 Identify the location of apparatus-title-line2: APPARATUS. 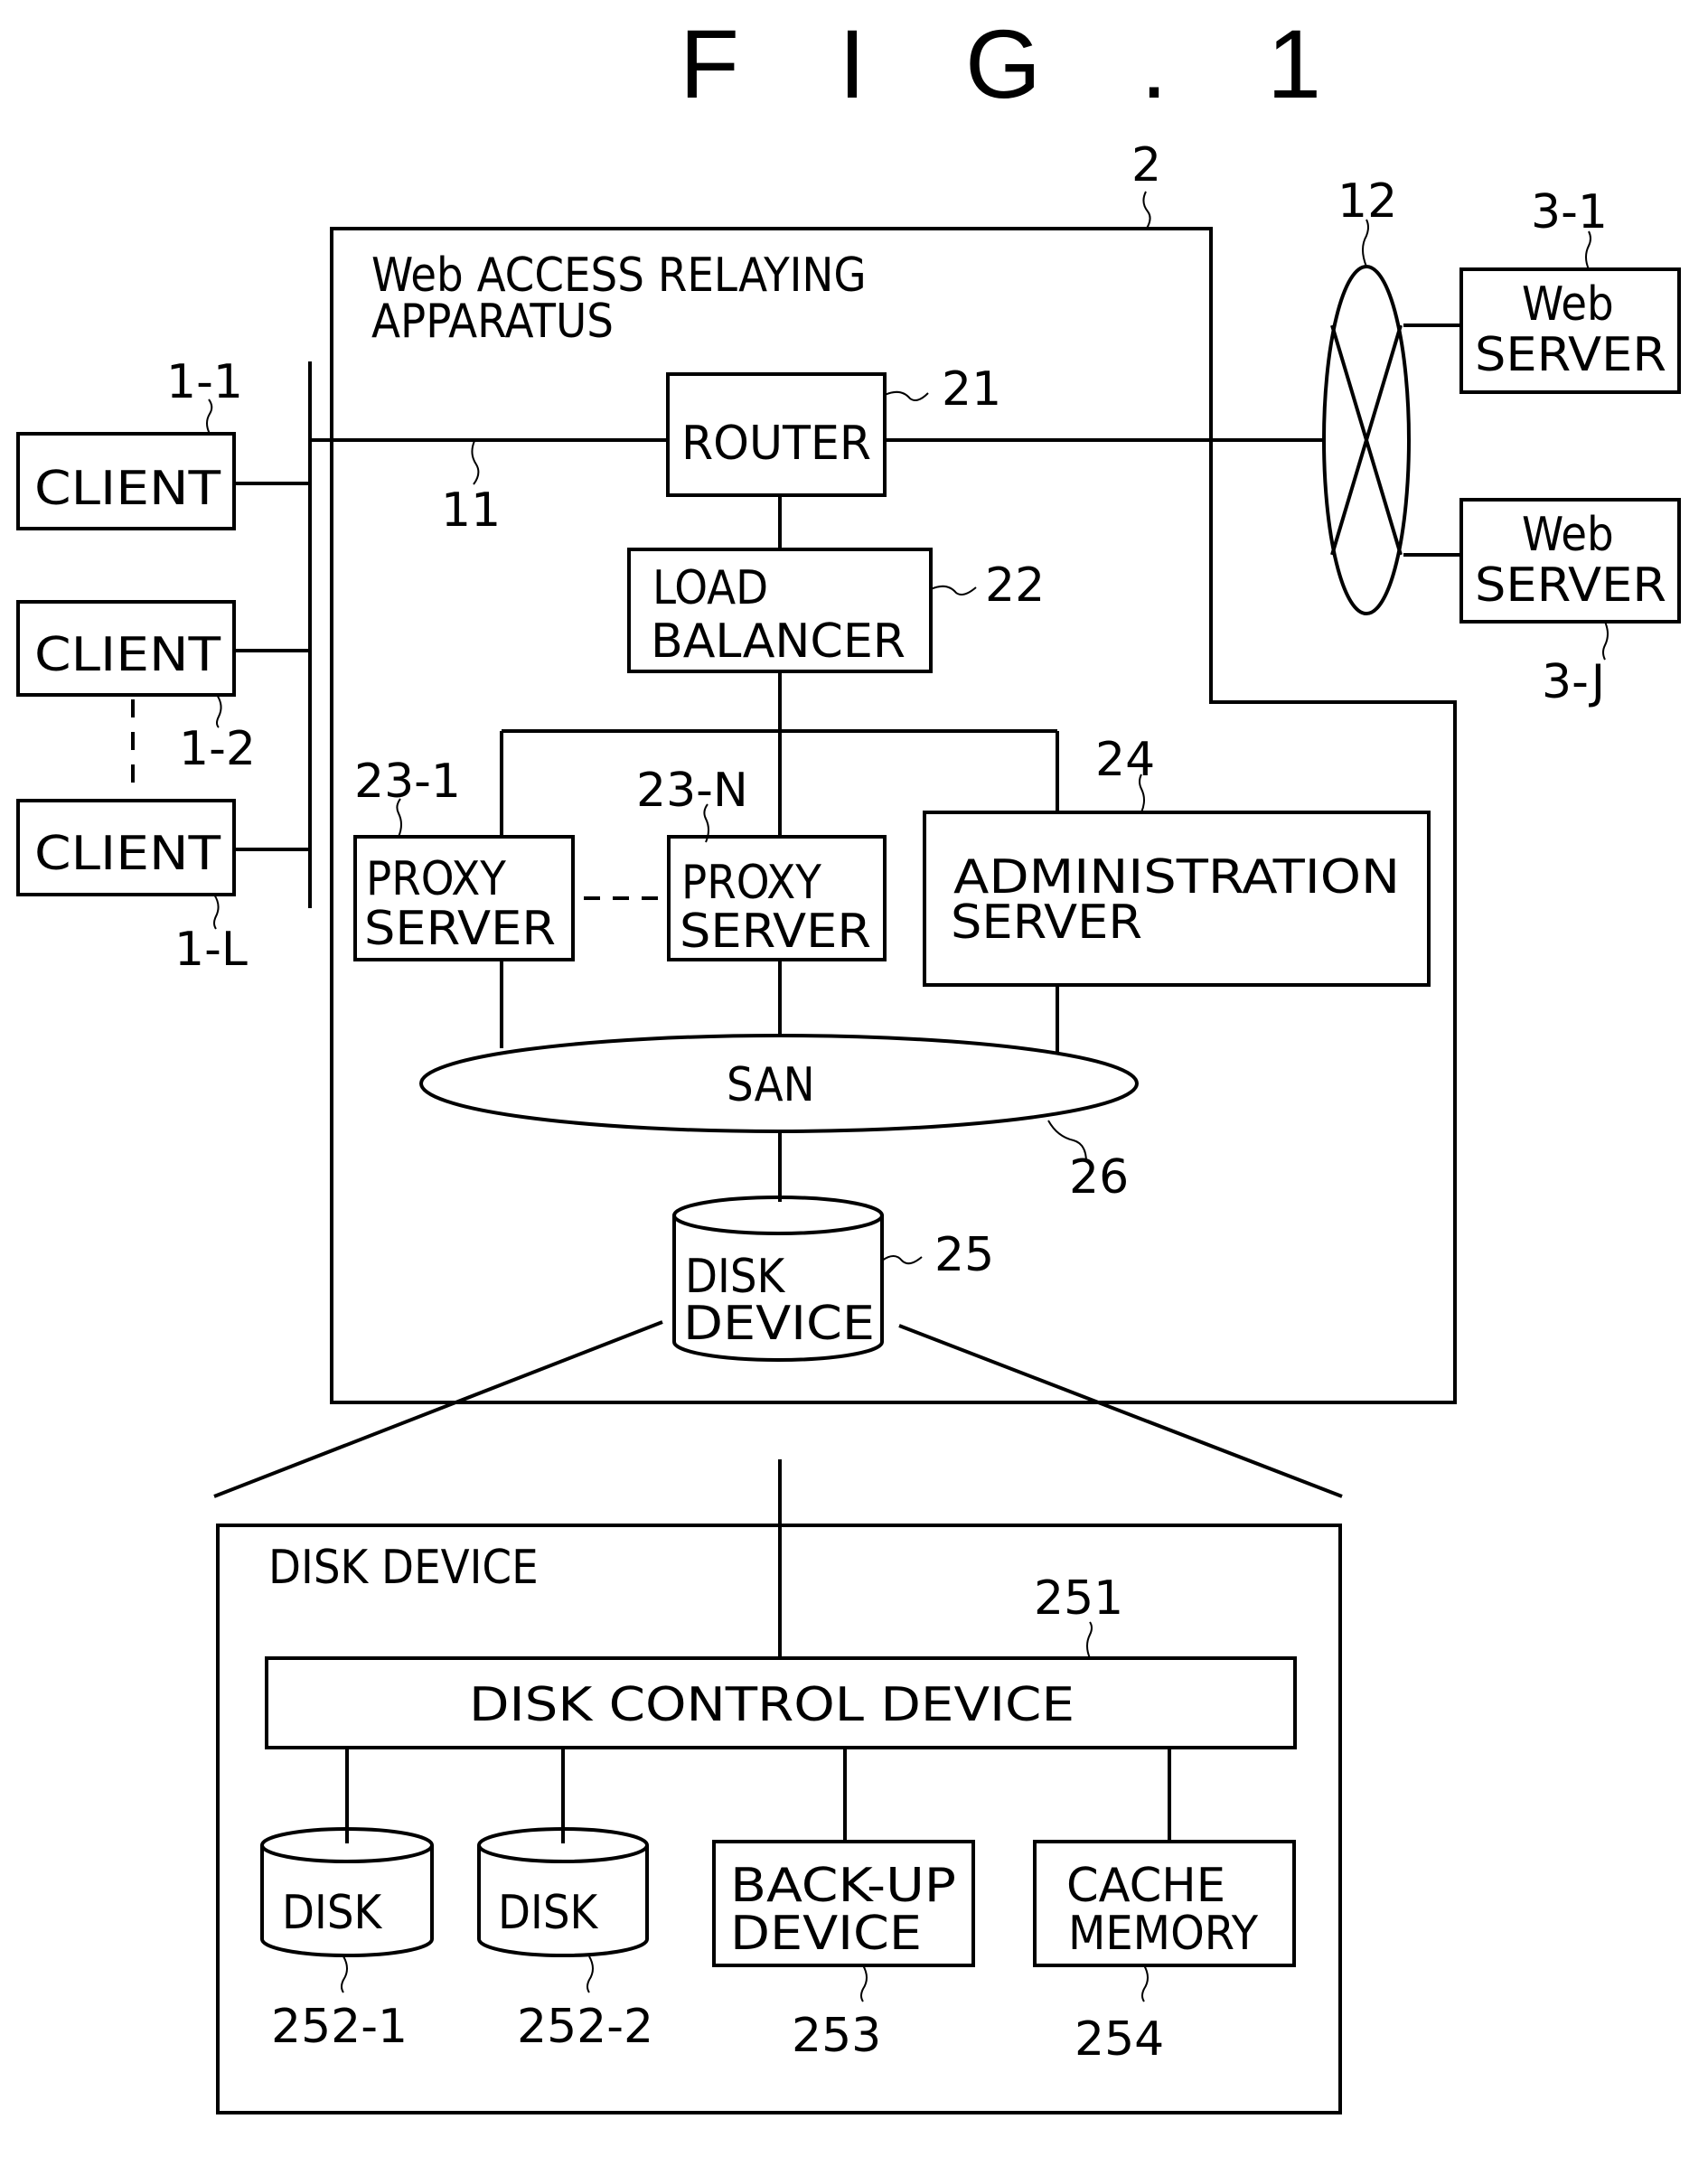
(492, 322).